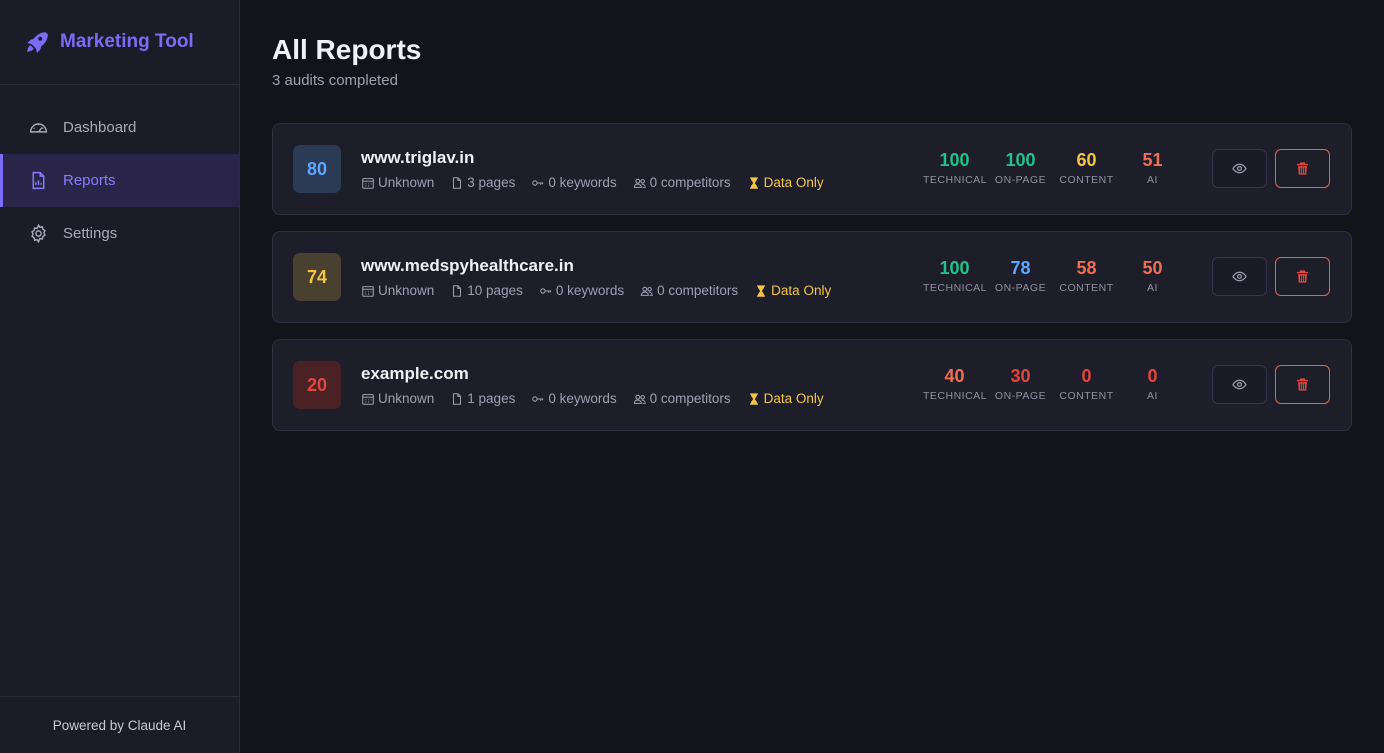  Describe the element at coordinates (1086, 276) in the screenshot. I see `score-content: 58 CONTENT` at that location.